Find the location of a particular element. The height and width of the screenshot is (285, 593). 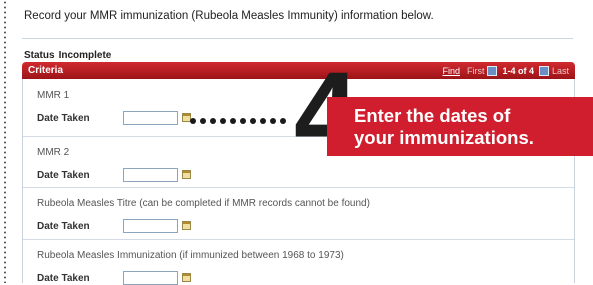

callout-line-2: your immunizations. is located at coordinates (444, 137).